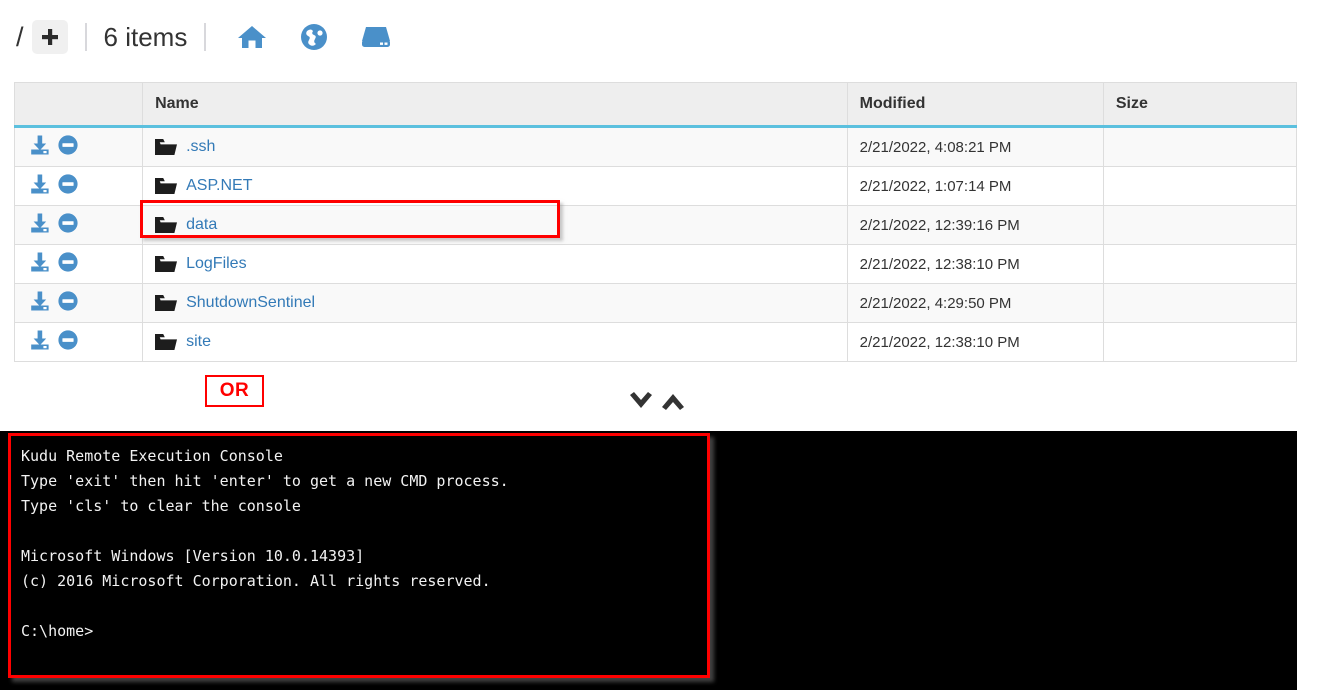 This screenshot has height=690, width=1319. Describe the element at coordinates (975, 225) in the screenshot. I see `row-modified-cell: 2/21/2022, 12:39:16 PM` at that location.